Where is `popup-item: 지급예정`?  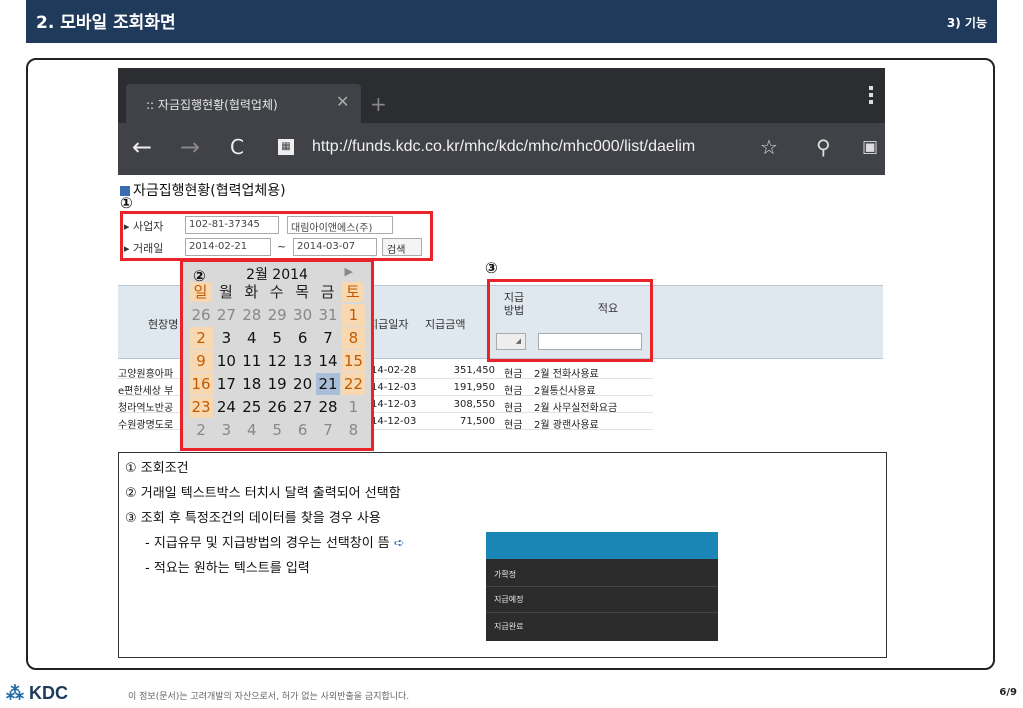
popup-item: 지급예정 is located at coordinates (508, 599).